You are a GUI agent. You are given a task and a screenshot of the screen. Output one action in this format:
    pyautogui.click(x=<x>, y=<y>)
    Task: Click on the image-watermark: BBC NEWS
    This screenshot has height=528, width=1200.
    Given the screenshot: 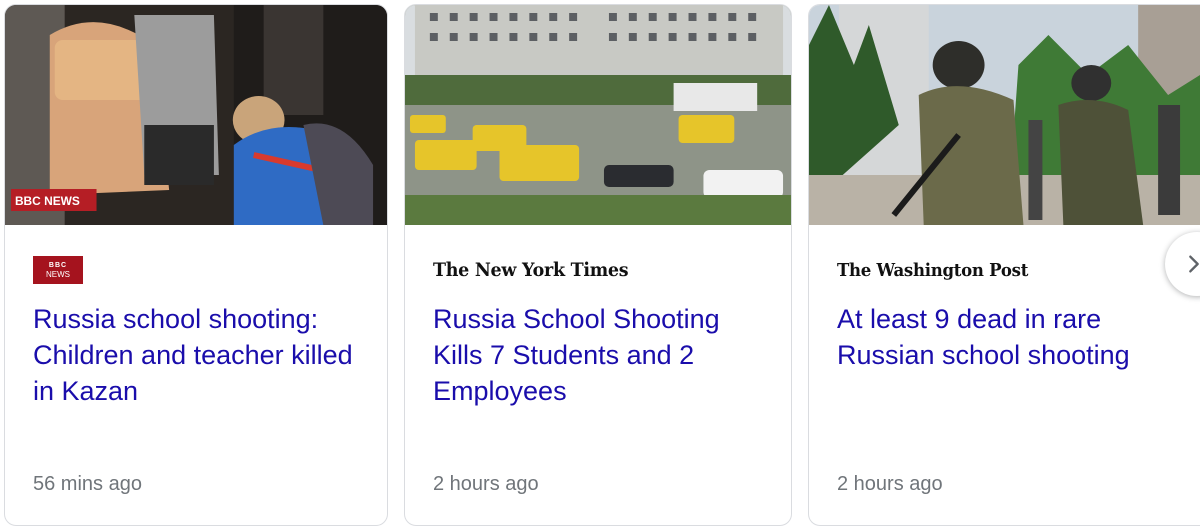 What is the action you would take?
    pyautogui.click(x=47, y=201)
    